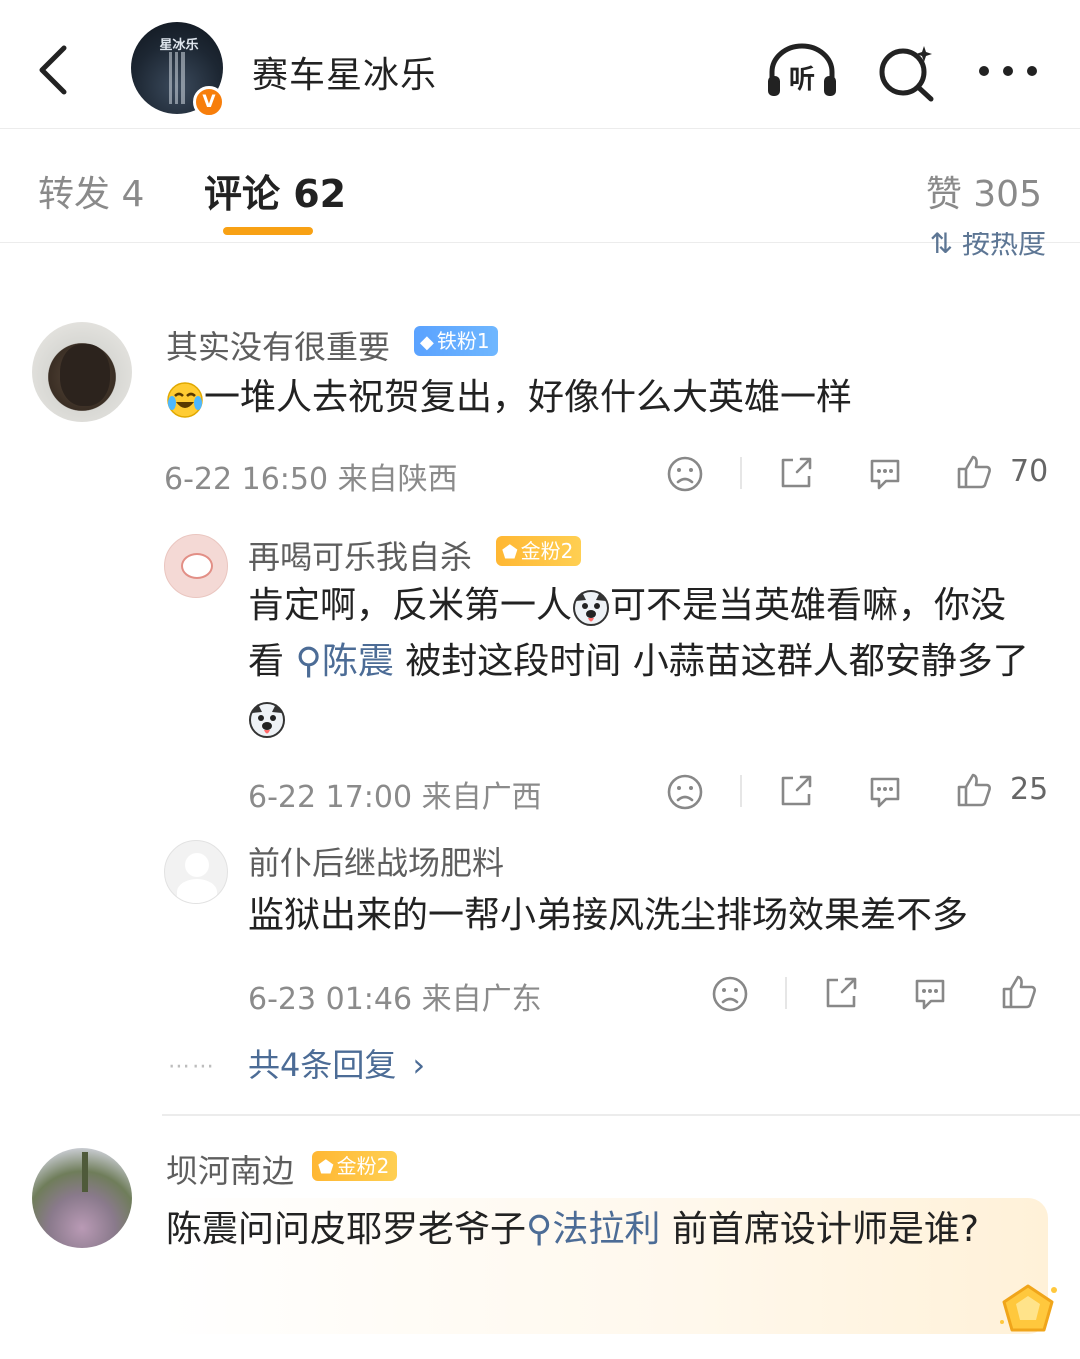 The height and width of the screenshot is (1359, 1080). What do you see at coordinates (360, 555) in the screenshot?
I see `reply-username: 再喝可乐我自杀` at bounding box center [360, 555].